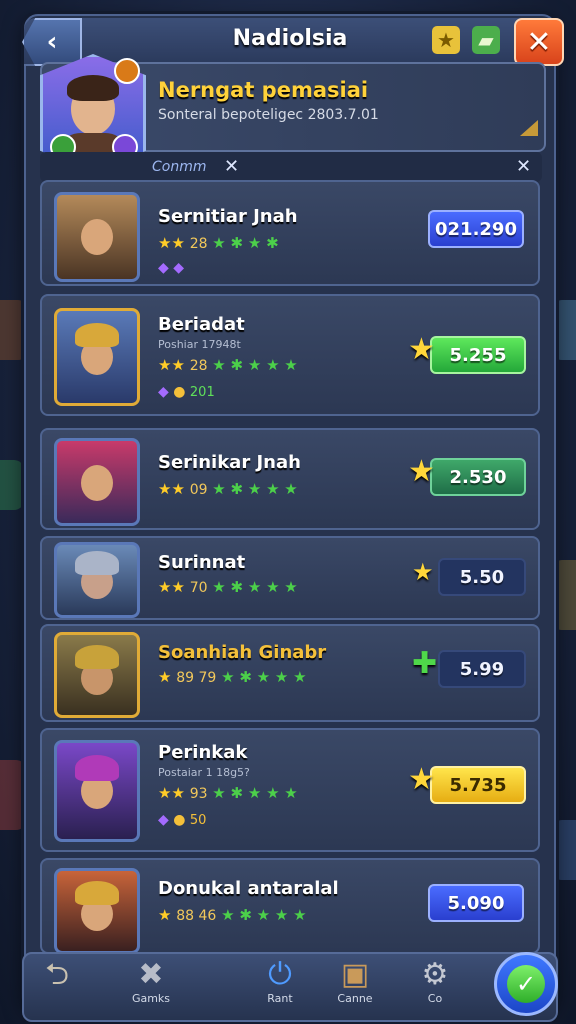  I want to click on hero-name: Donukal antaralal, so click(248, 888).